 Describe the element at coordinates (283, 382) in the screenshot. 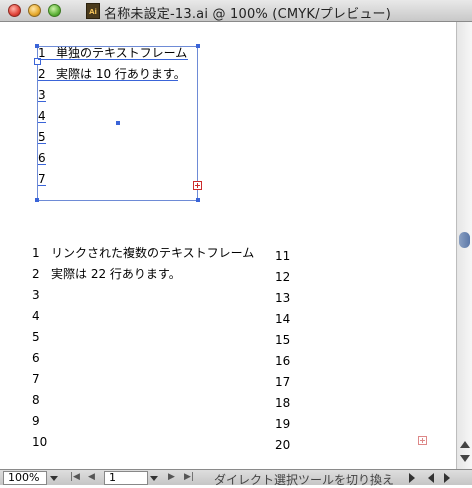

I see `line-number: 17` at that location.